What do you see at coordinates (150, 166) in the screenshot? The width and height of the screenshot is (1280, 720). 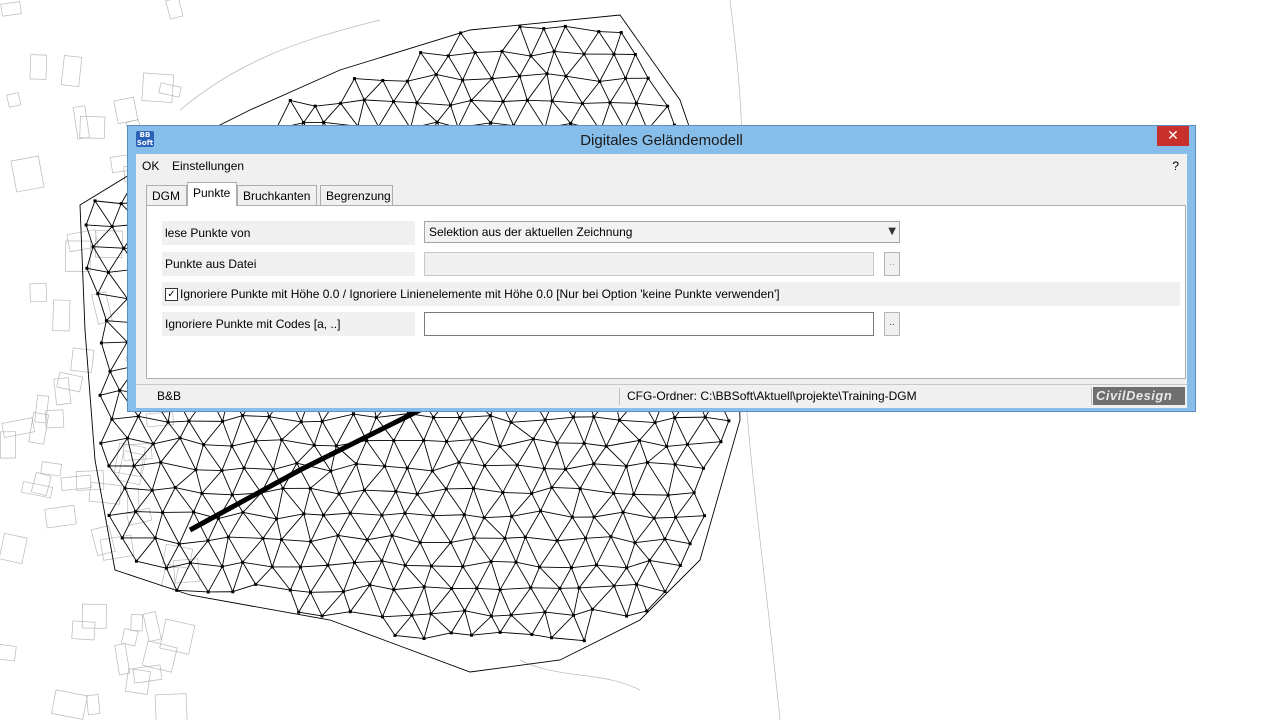 I see `menu-ok: OK` at bounding box center [150, 166].